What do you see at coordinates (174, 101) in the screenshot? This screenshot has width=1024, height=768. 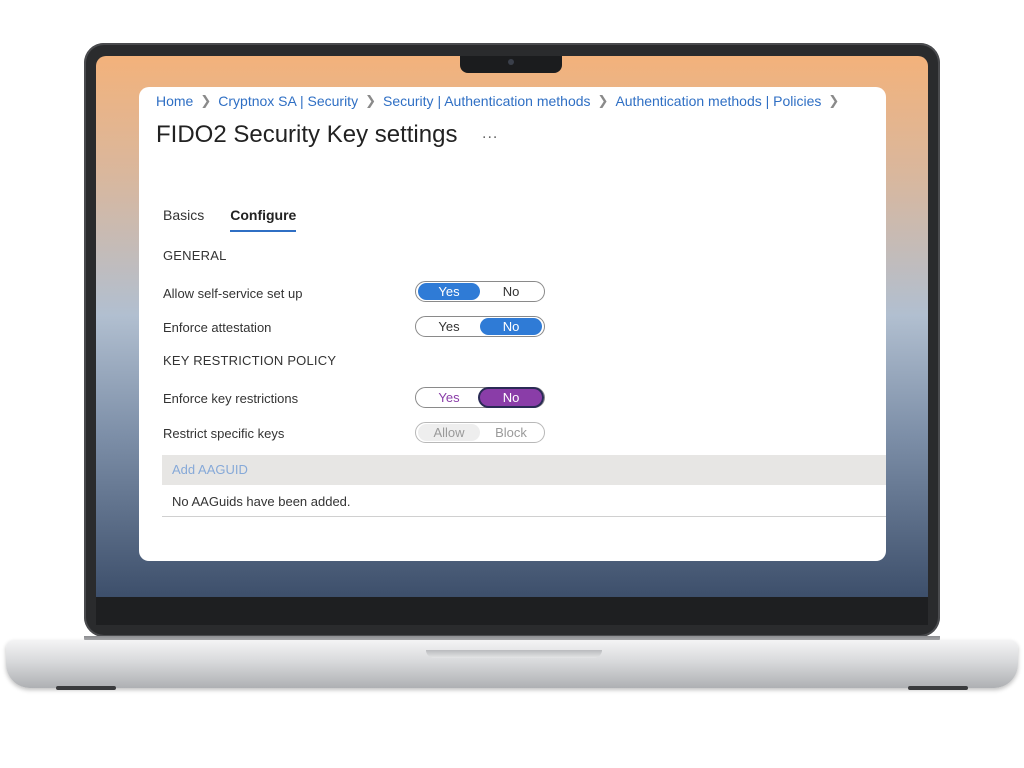 I see `breadcrumb-home: Home` at bounding box center [174, 101].